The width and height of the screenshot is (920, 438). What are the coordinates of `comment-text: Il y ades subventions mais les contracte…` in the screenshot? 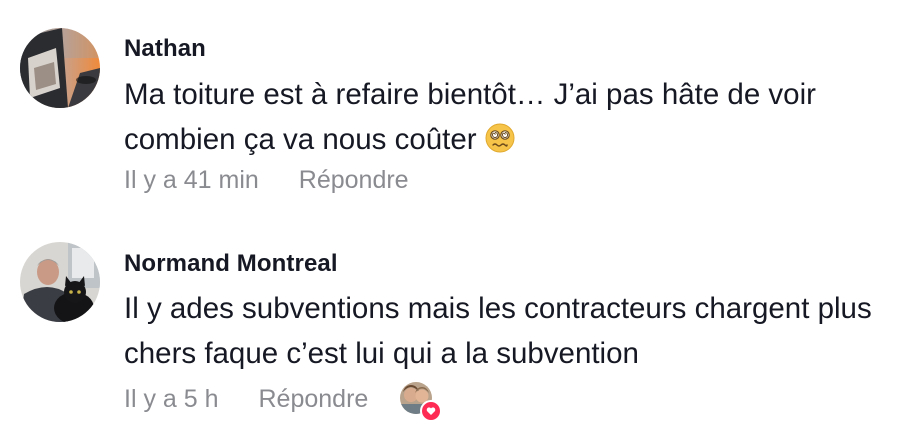 It's located at (498, 331).